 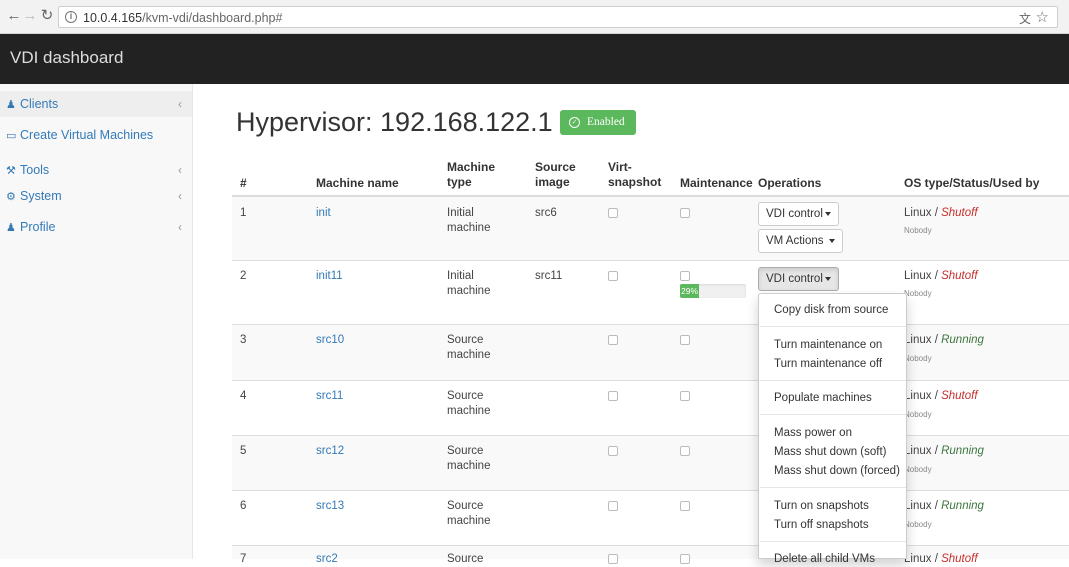 I want to click on machine-name-link: src13, so click(x=330, y=506).